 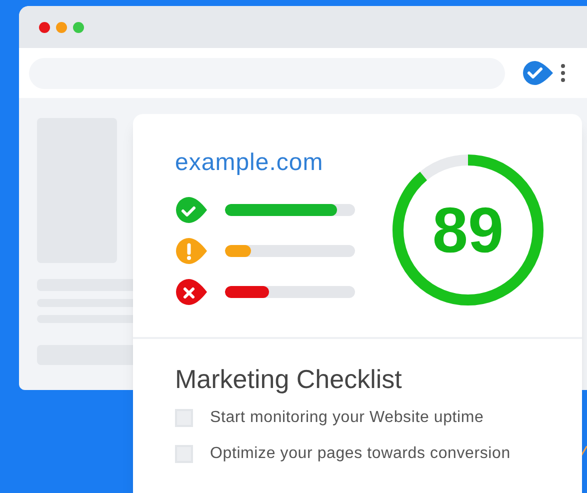 What do you see at coordinates (191, 251) in the screenshot?
I see `exclamation-icon` at bounding box center [191, 251].